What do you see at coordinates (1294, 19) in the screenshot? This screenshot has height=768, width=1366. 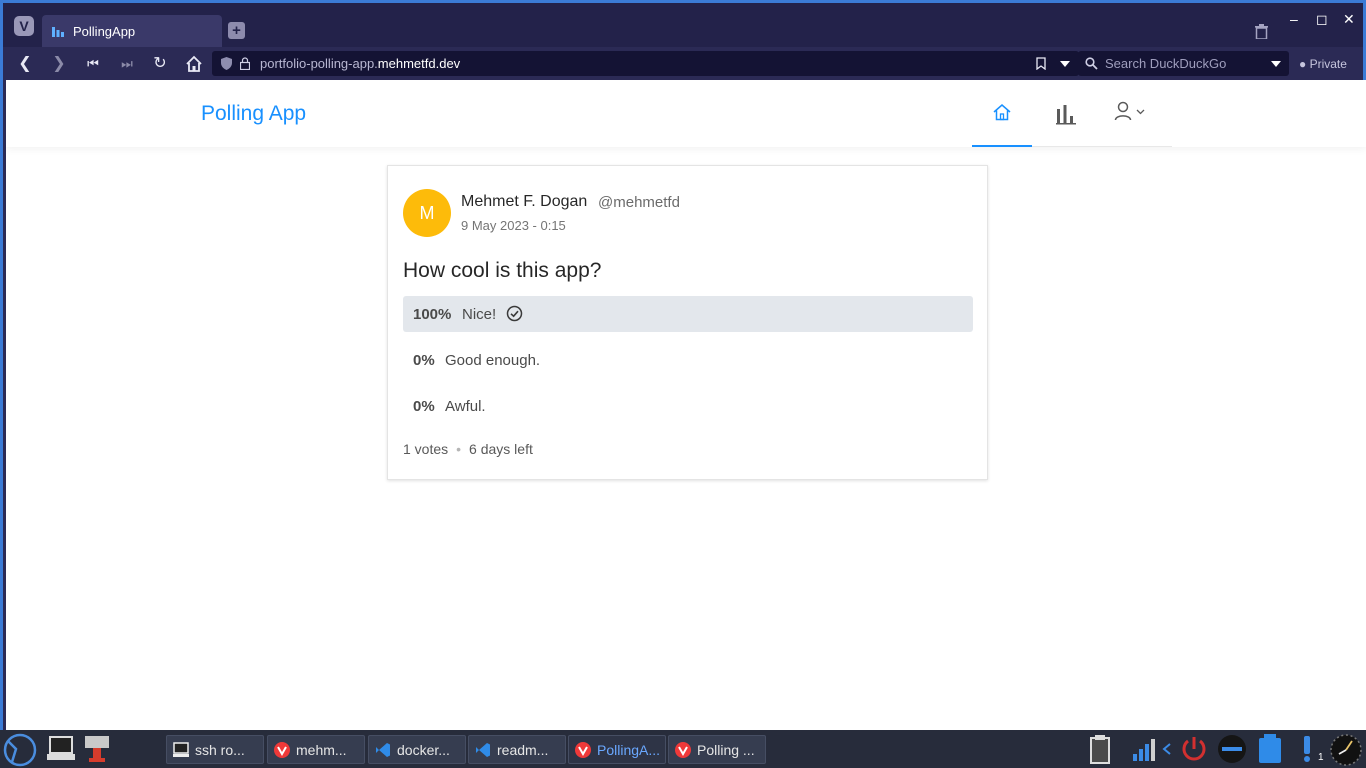 I see `minimize-button: –` at bounding box center [1294, 19].